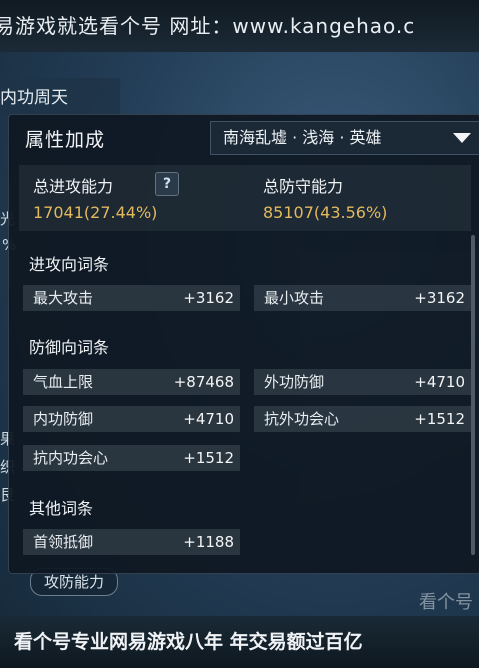 The height and width of the screenshot is (668, 479). Describe the element at coordinates (131, 458) in the screenshot. I see `stat-row: 抗内功会心 +1512` at that location.